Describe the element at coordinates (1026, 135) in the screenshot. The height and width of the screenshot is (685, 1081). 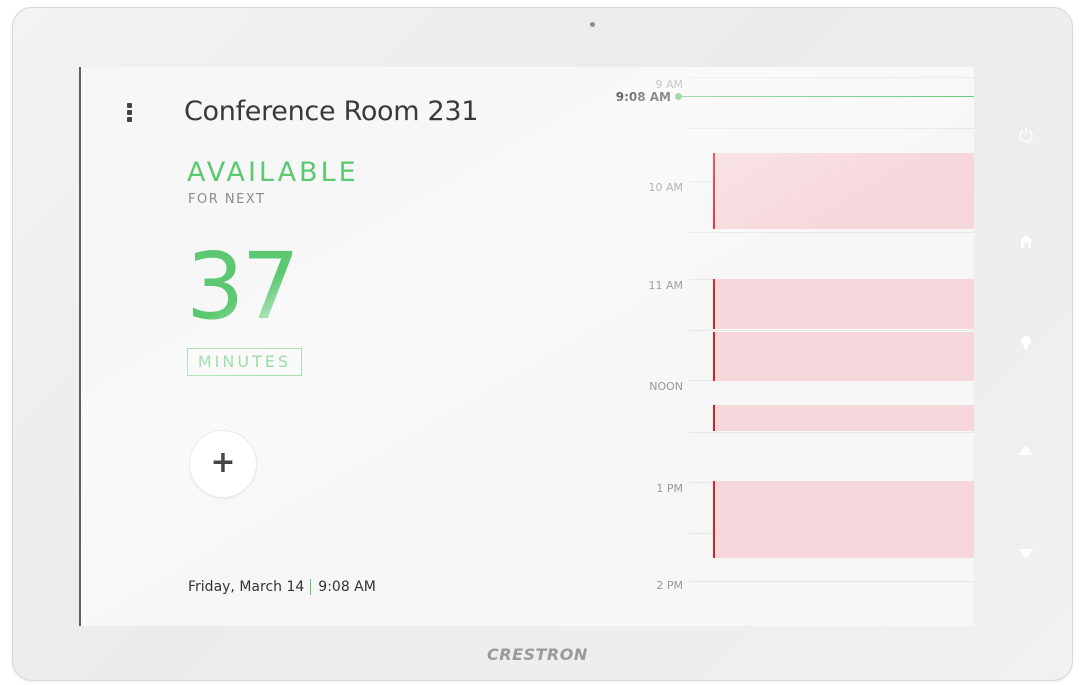
I see `power-icon` at that location.